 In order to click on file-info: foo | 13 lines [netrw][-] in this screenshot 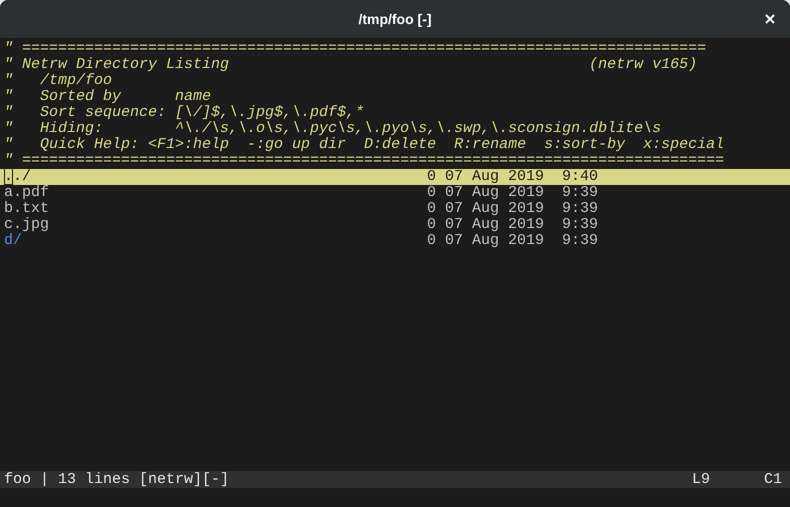, I will do `click(117, 479)`.